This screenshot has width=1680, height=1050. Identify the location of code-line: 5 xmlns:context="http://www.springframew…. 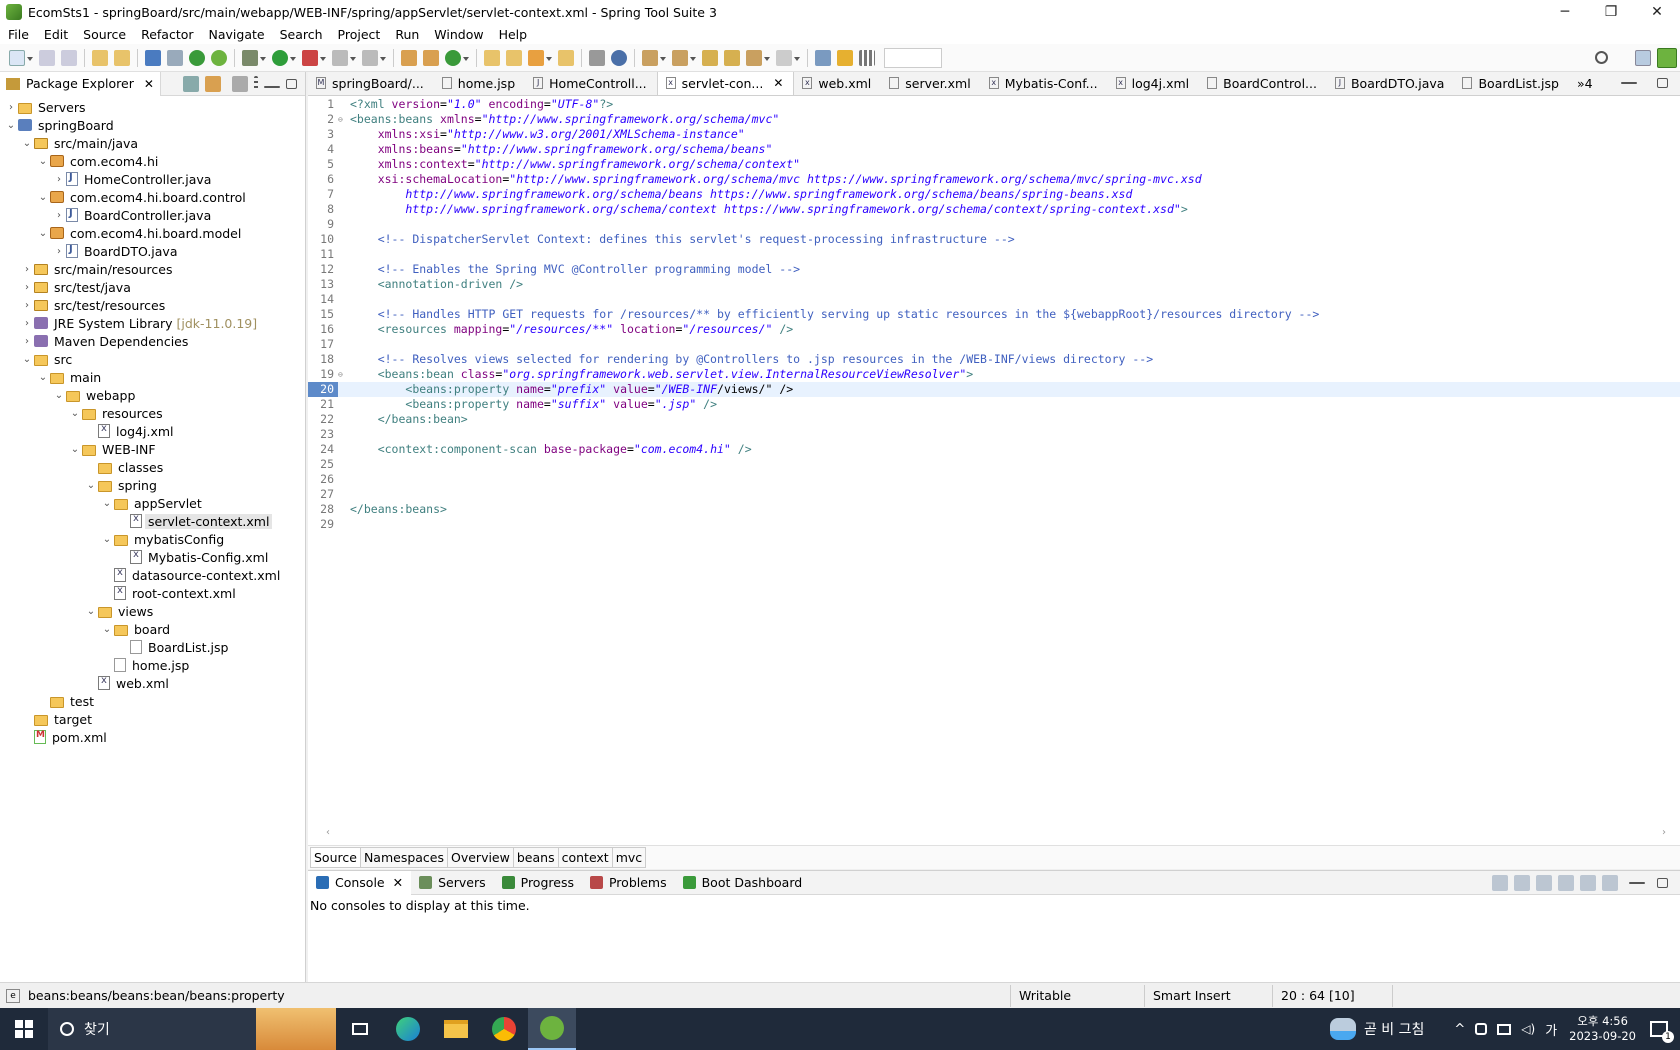
(994, 164).